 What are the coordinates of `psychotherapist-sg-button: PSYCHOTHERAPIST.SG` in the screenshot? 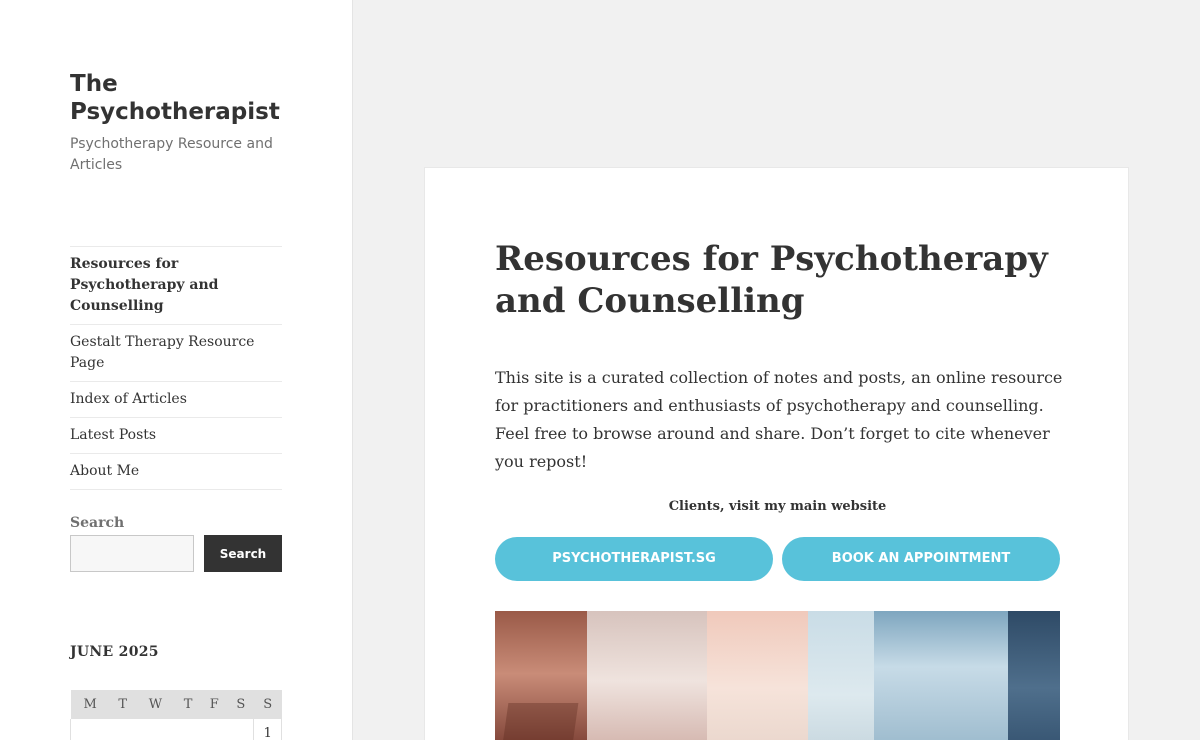 It's located at (634, 559).